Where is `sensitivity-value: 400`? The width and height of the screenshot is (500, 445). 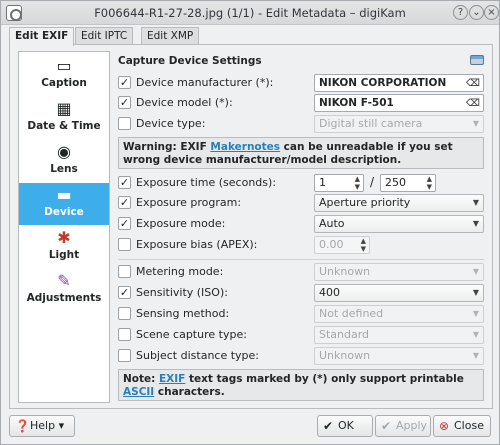 sensitivity-value: 400 is located at coordinates (329, 292).